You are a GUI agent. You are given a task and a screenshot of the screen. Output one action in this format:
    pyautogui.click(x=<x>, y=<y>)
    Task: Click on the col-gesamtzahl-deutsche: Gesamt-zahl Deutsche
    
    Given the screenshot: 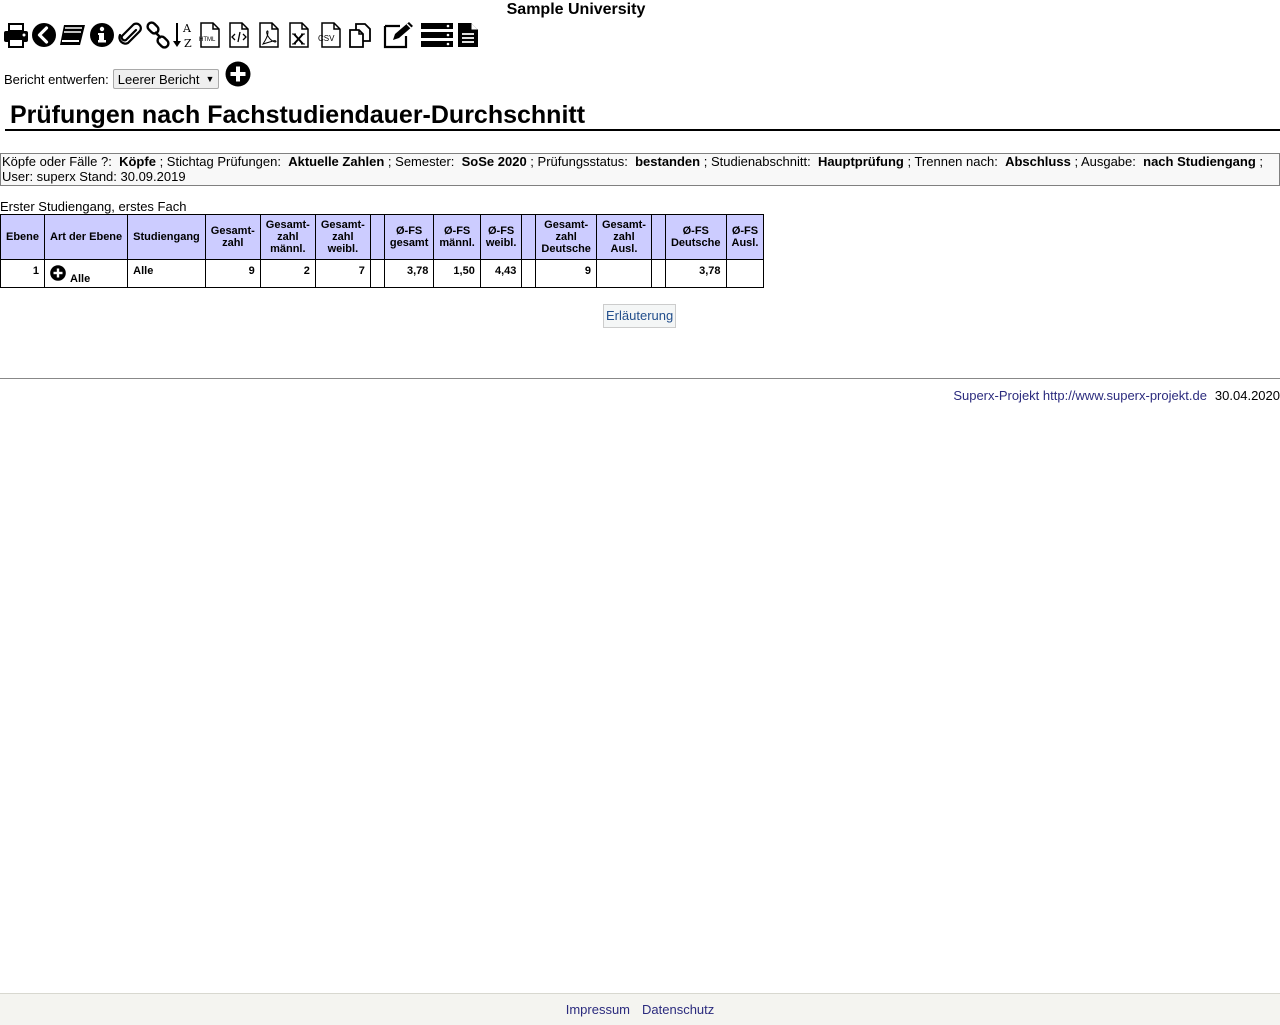 What is the action you would take?
    pyautogui.click(x=566, y=237)
    